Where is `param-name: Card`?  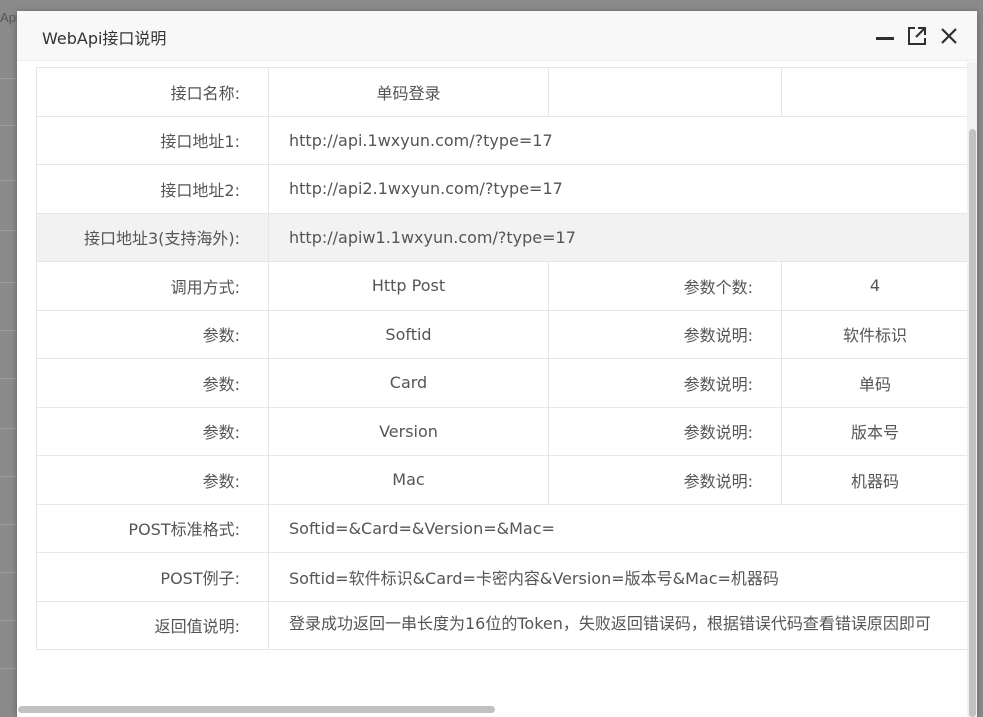
param-name: Card is located at coordinates (408, 383).